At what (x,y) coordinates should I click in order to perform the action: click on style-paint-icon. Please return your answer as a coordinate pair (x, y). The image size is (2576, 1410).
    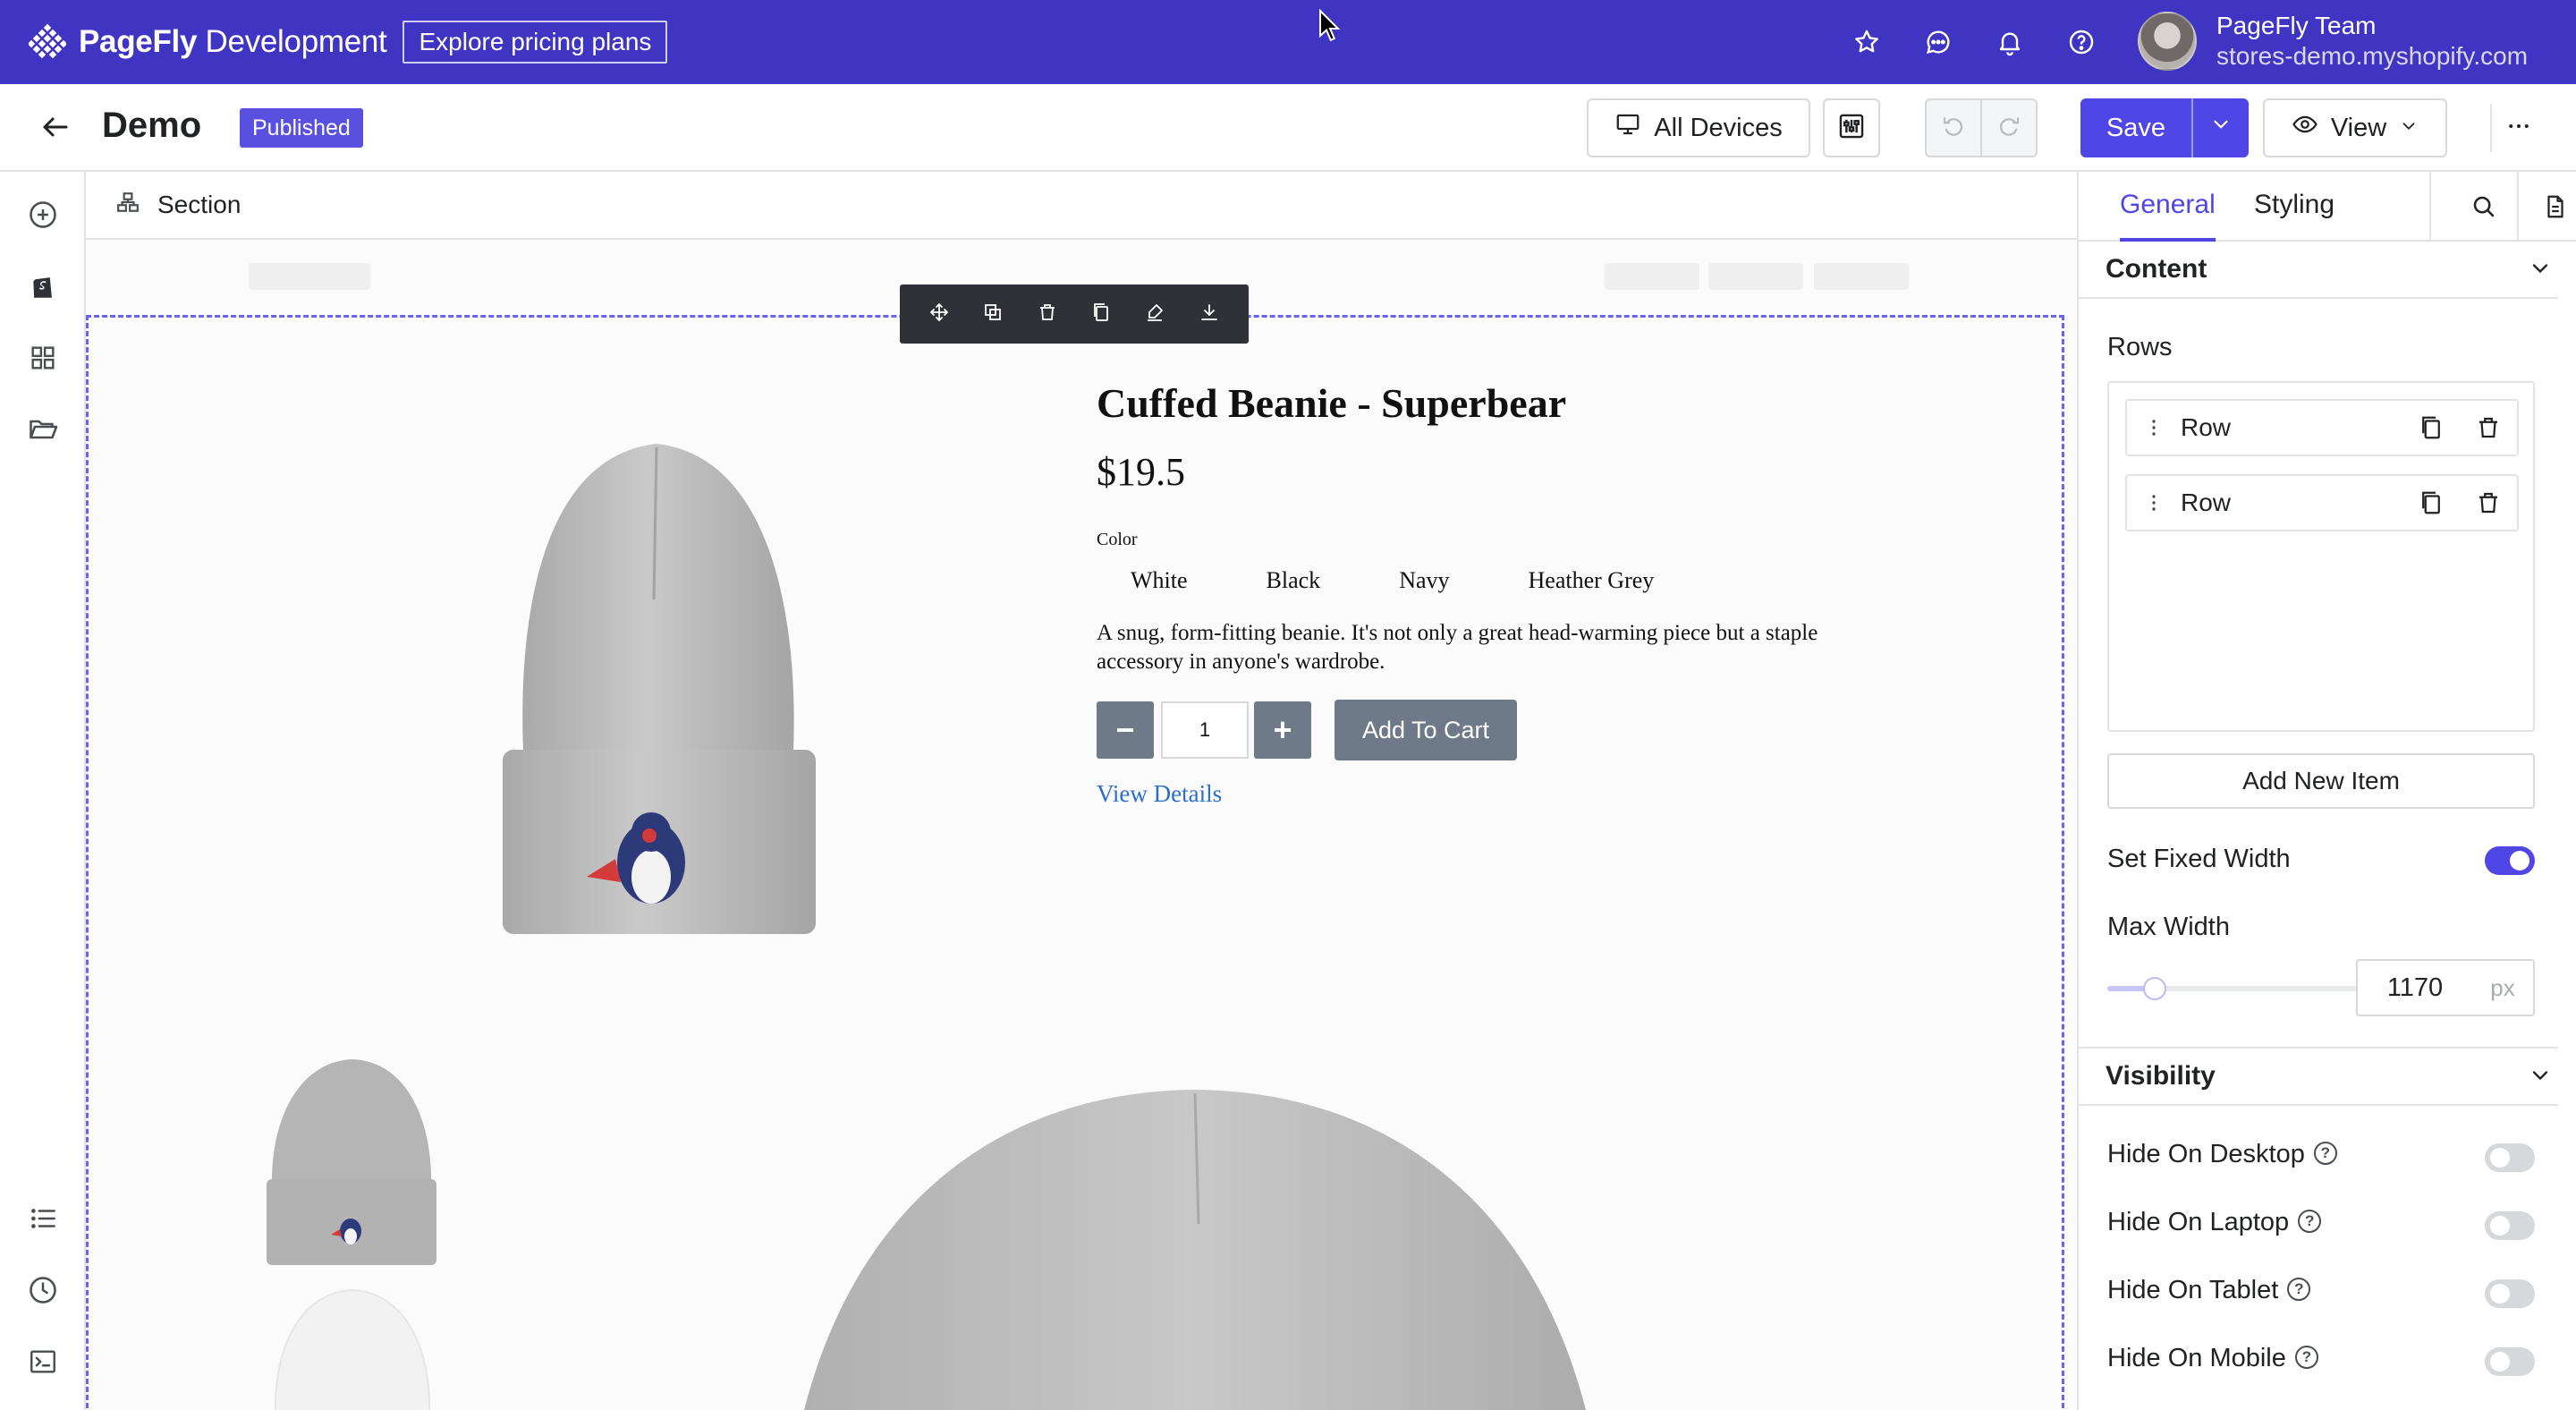
    Looking at the image, I should click on (1154, 314).